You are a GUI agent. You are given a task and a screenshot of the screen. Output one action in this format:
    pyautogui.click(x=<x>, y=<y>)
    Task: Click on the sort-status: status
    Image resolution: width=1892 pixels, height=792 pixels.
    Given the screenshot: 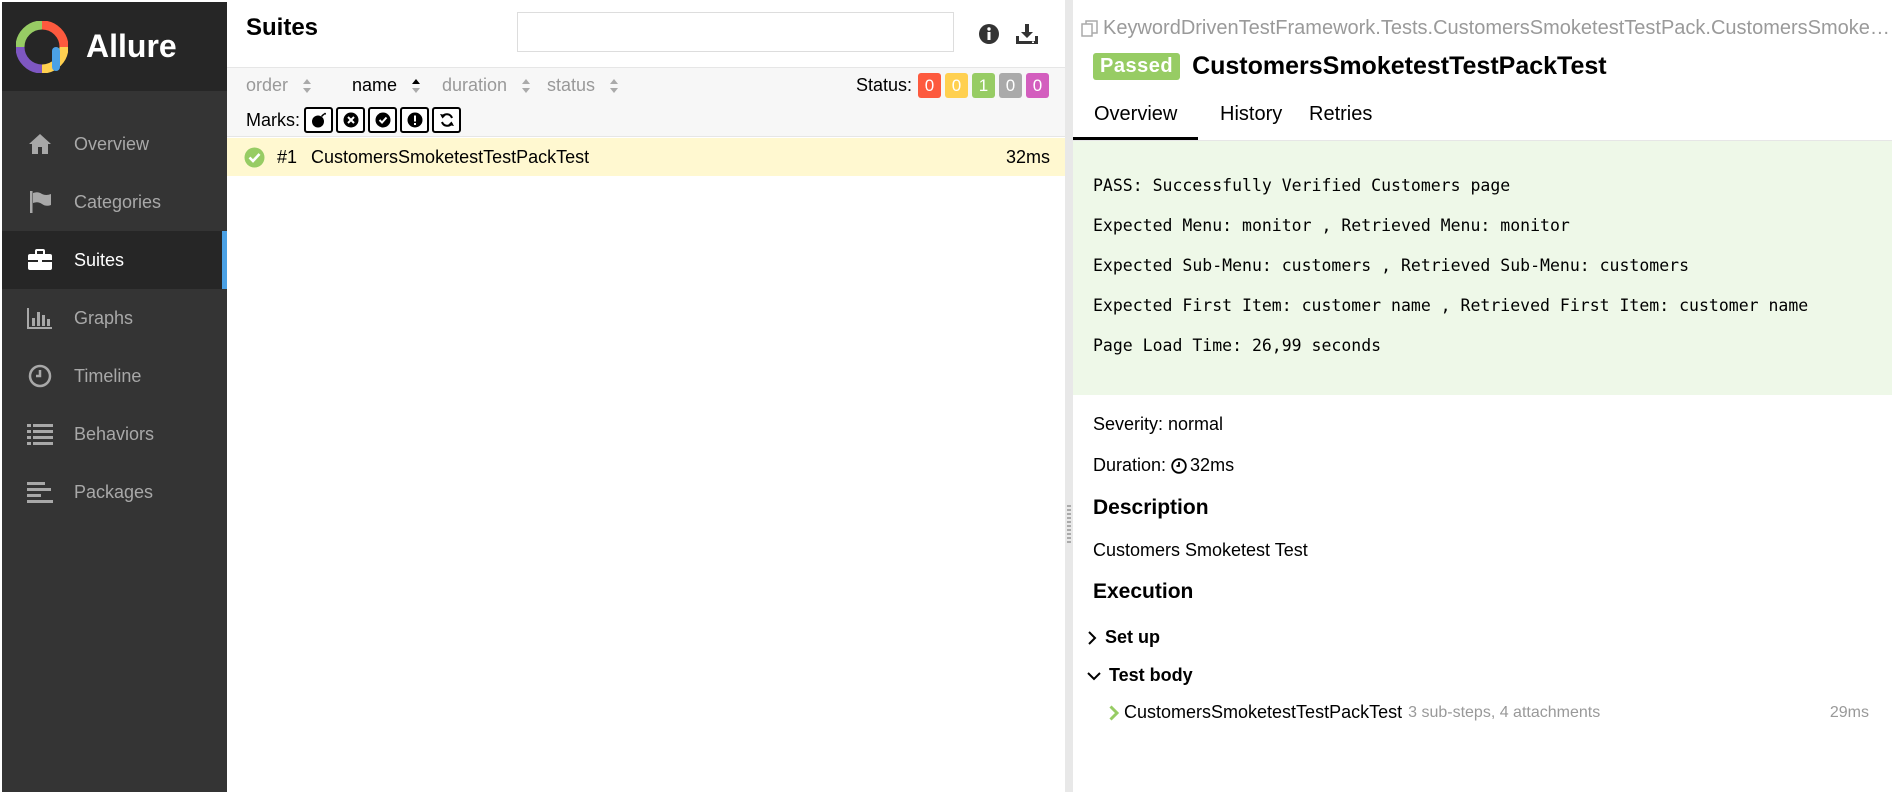 What is the action you would take?
    pyautogui.click(x=583, y=85)
    